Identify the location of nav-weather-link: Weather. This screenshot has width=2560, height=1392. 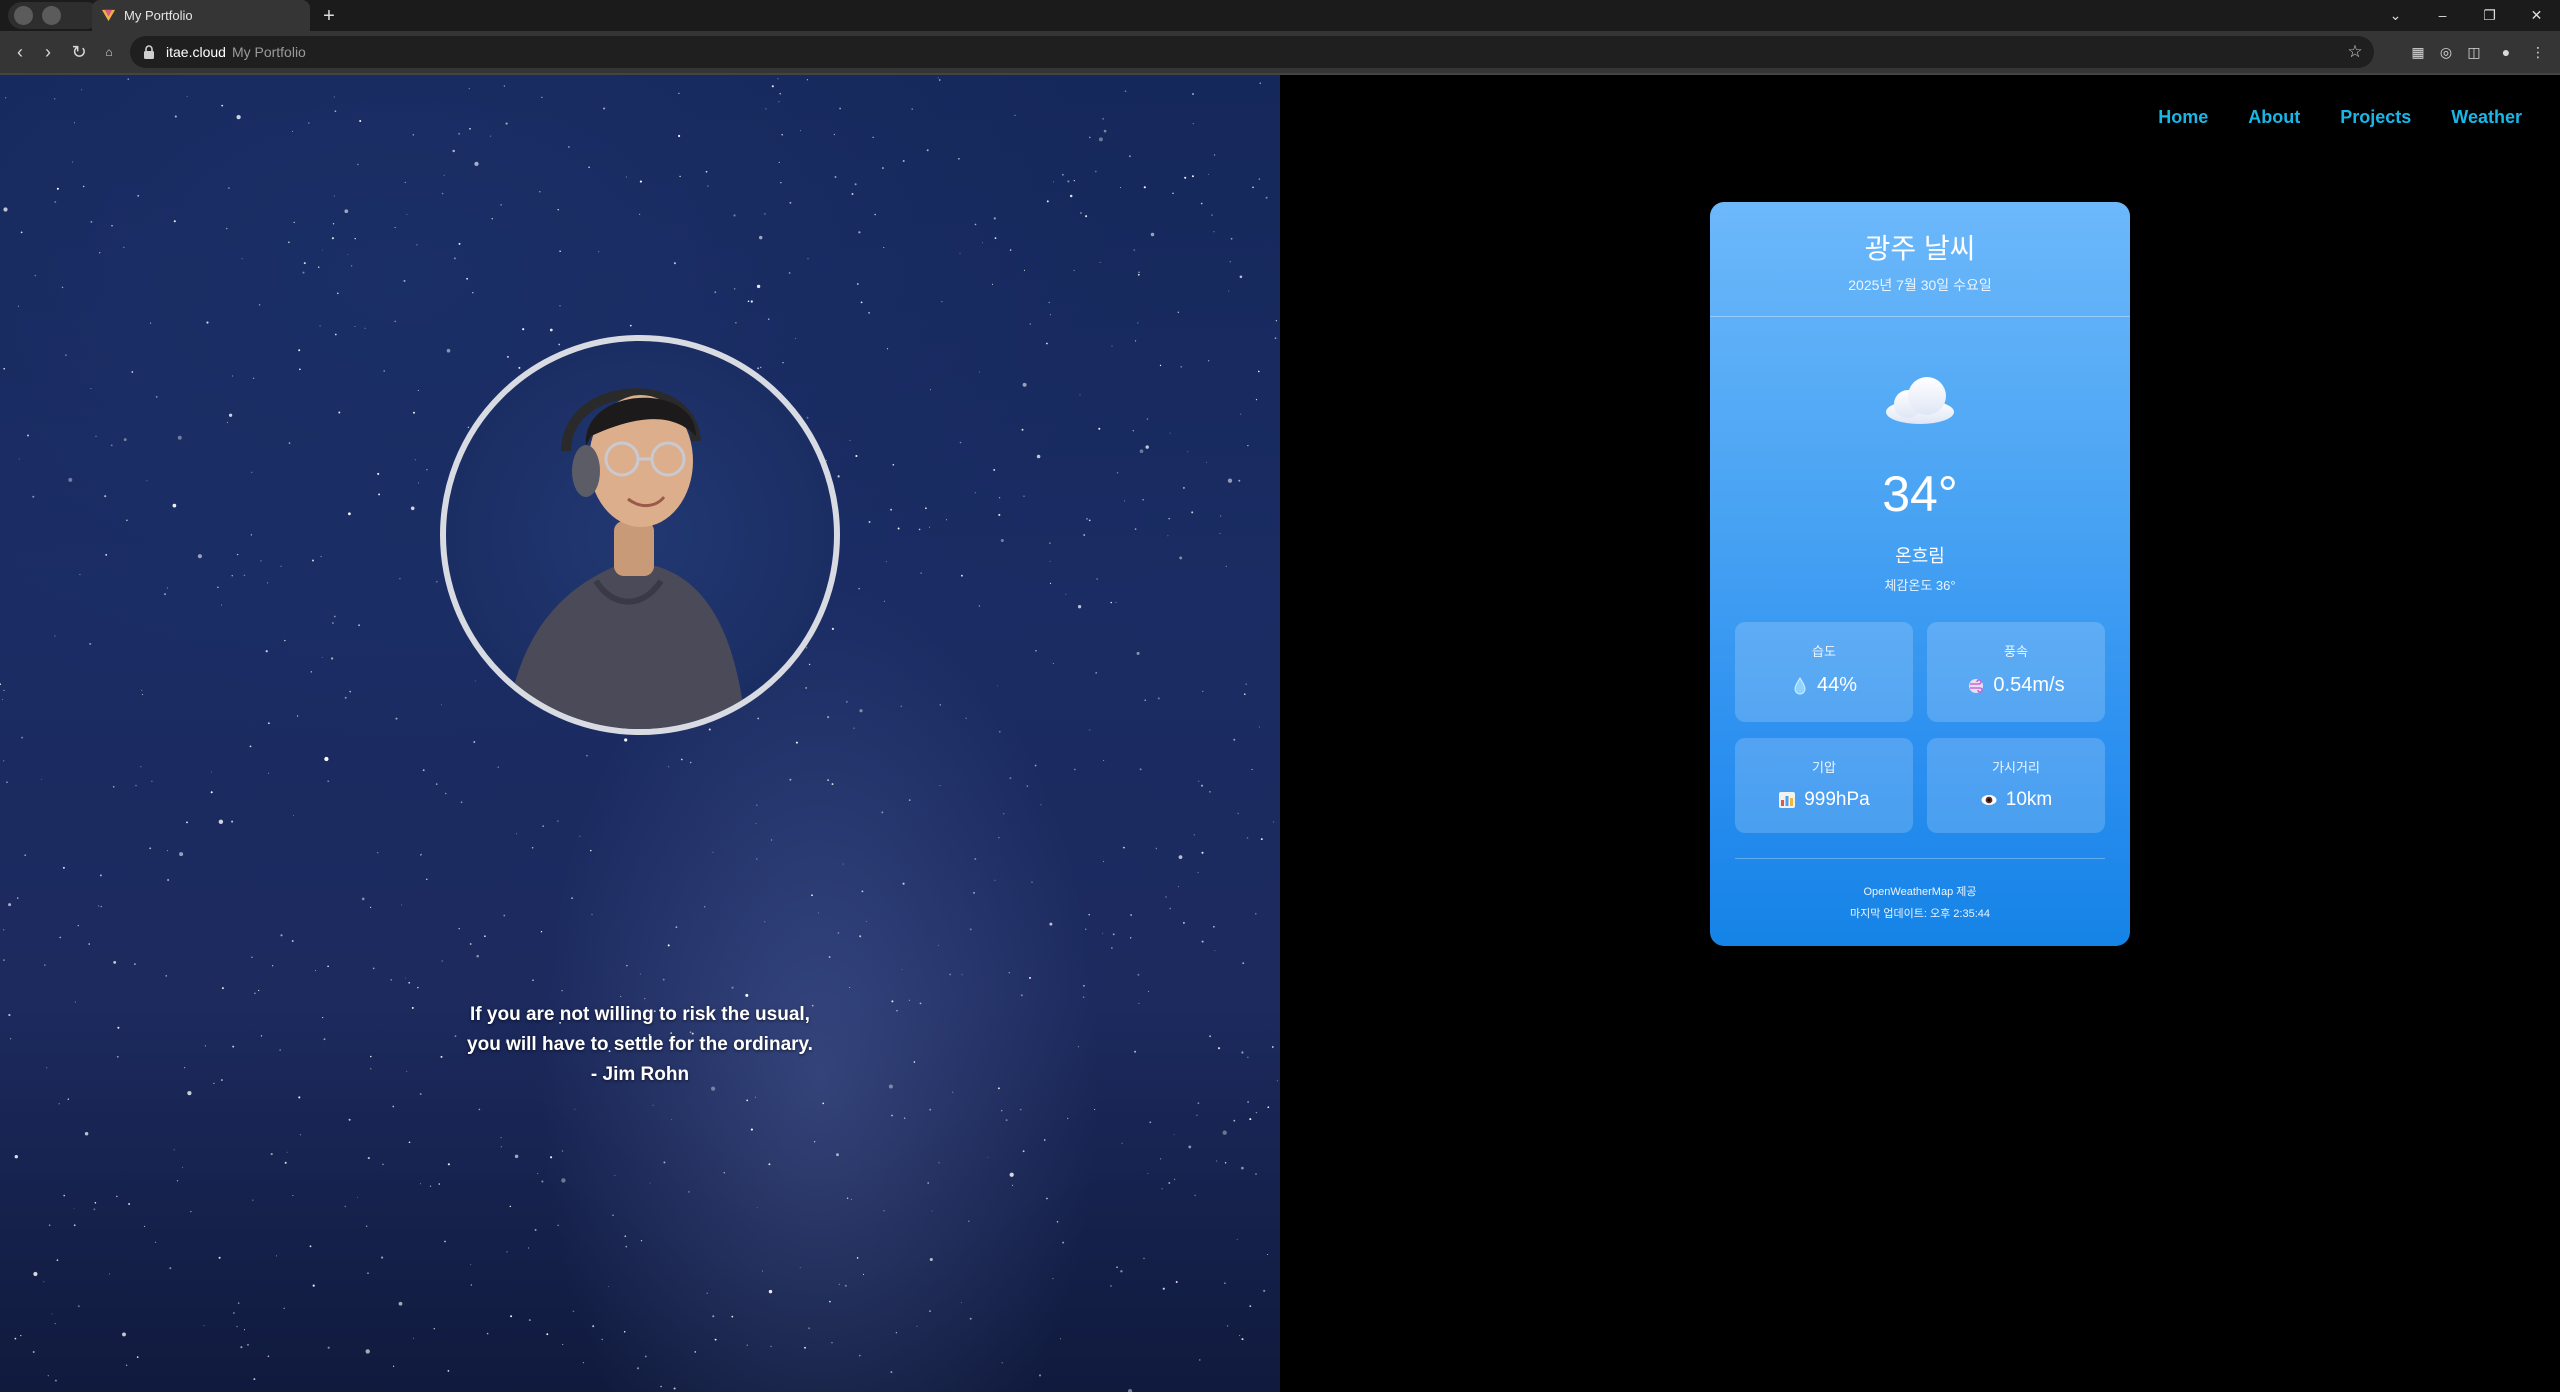
(2486, 117).